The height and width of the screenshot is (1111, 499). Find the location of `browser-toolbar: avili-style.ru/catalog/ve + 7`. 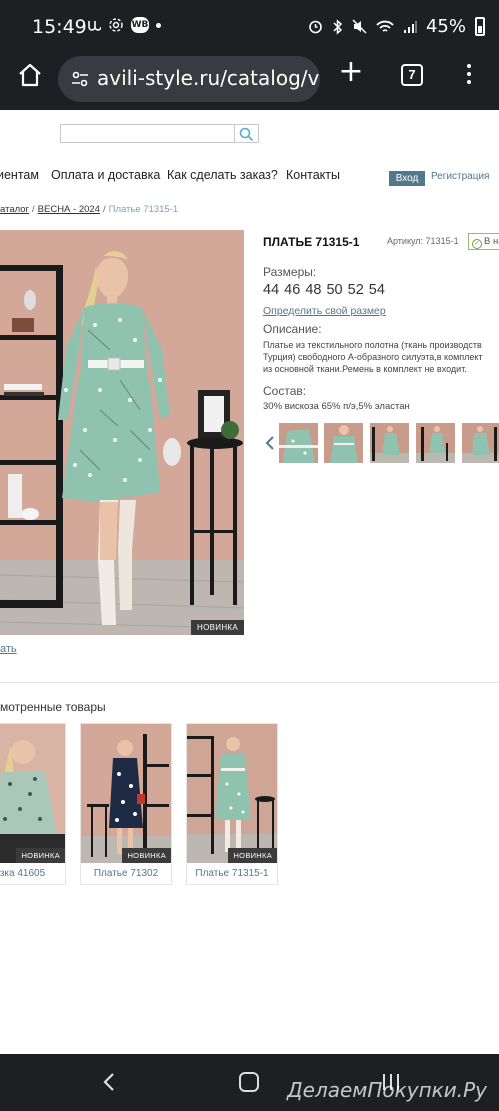

browser-toolbar: avili-style.ru/catalog/ve + 7 is located at coordinates (249, 83).